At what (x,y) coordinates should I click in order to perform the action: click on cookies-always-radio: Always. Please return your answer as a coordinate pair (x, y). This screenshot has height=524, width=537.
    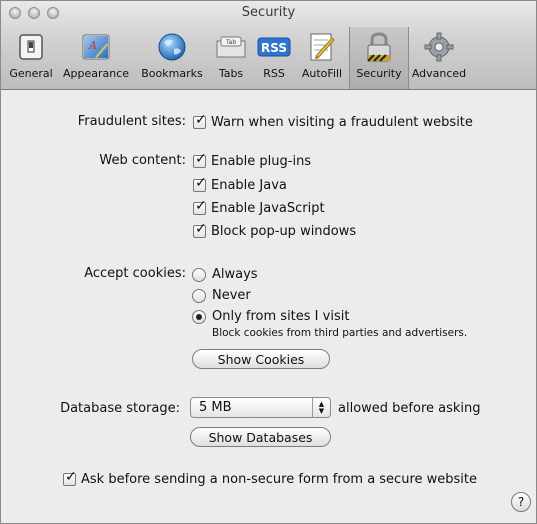
    Looking at the image, I should click on (225, 274).